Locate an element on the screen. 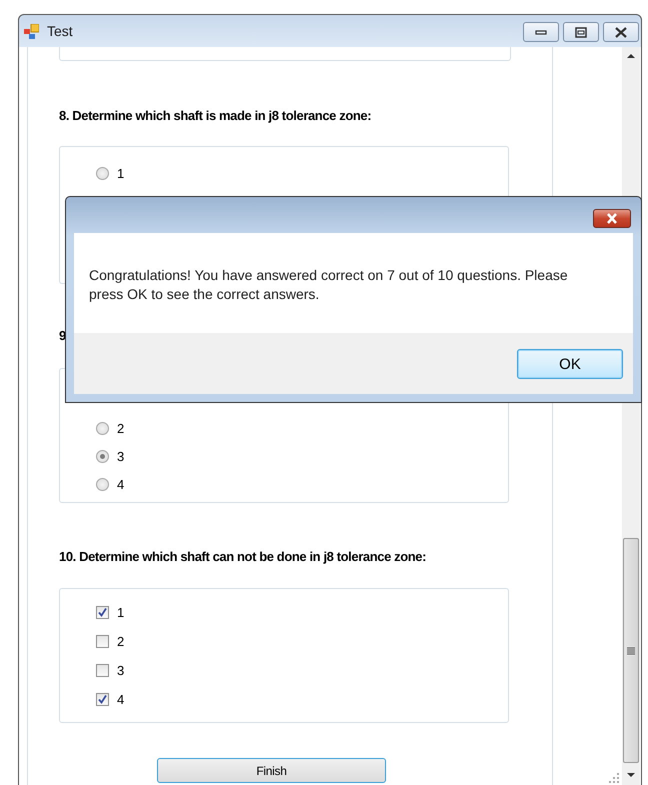 The height and width of the screenshot is (785, 648). window-title: Test is located at coordinates (60, 31).